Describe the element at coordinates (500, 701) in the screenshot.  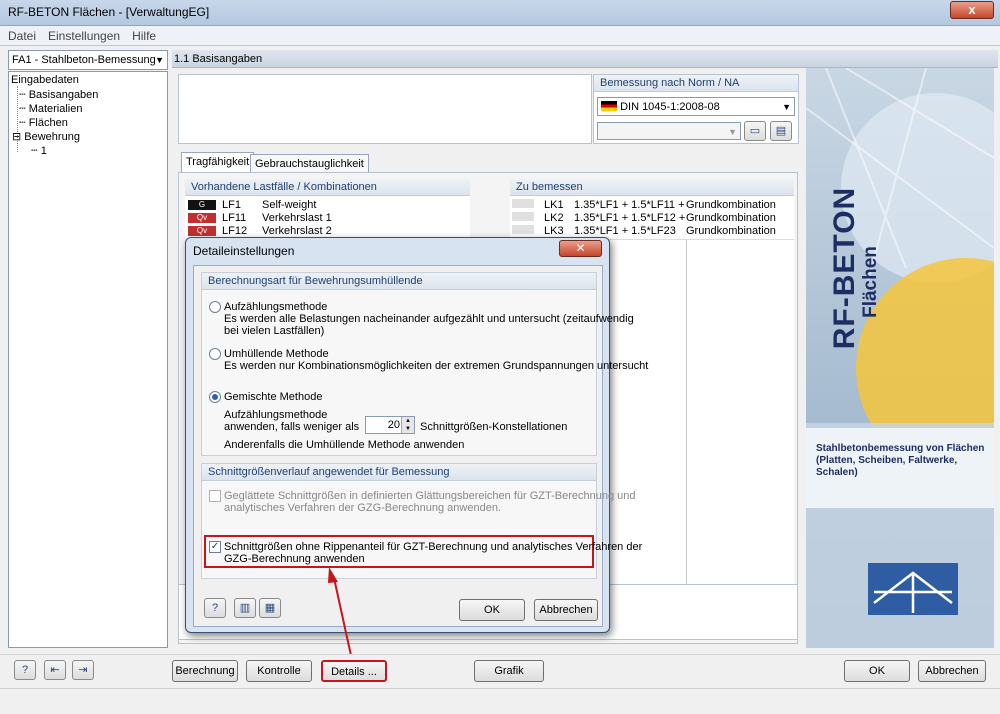
I see `status-bar` at that location.